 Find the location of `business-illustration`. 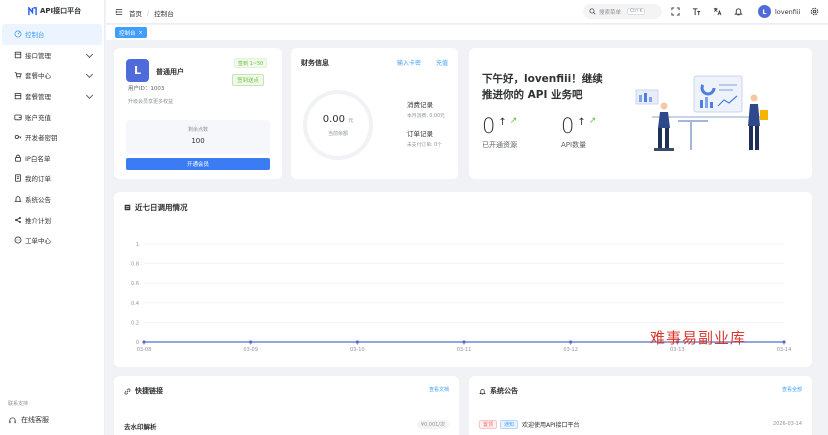

business-illustration is located at coordinates (701, 113).